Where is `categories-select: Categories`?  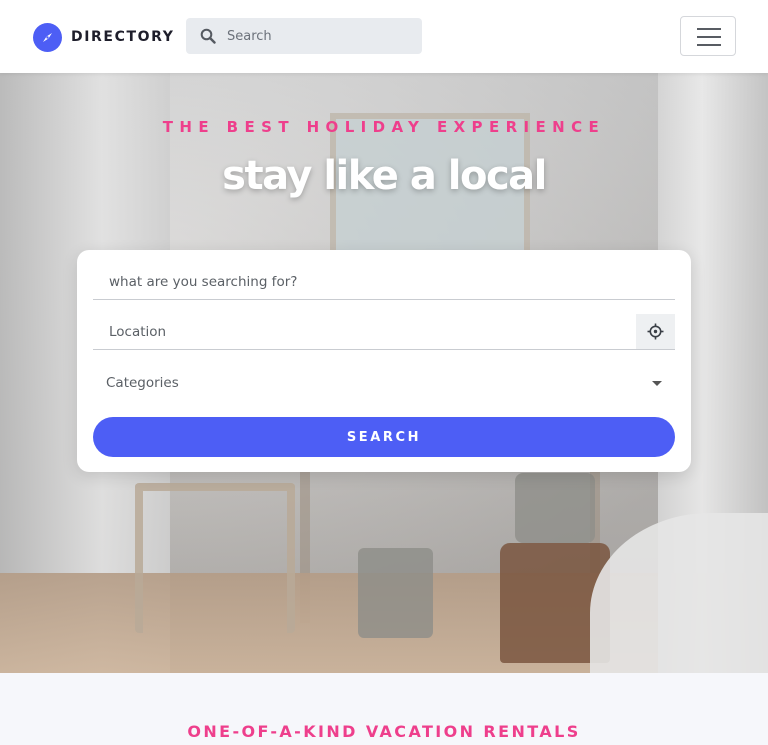
categories-select: Categories is located at coordinates (384, 383).